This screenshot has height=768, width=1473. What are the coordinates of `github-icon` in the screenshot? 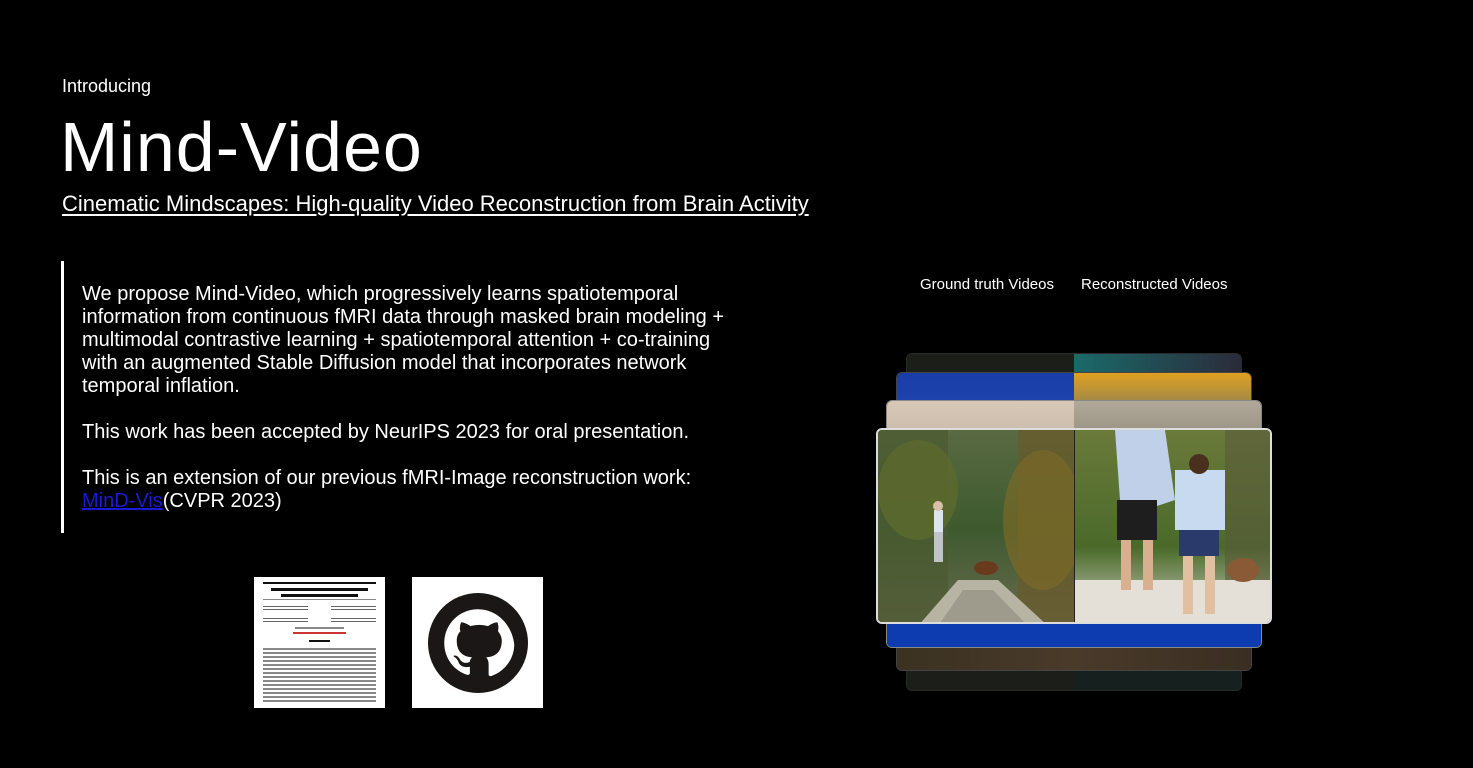 It's located at (477, 642).